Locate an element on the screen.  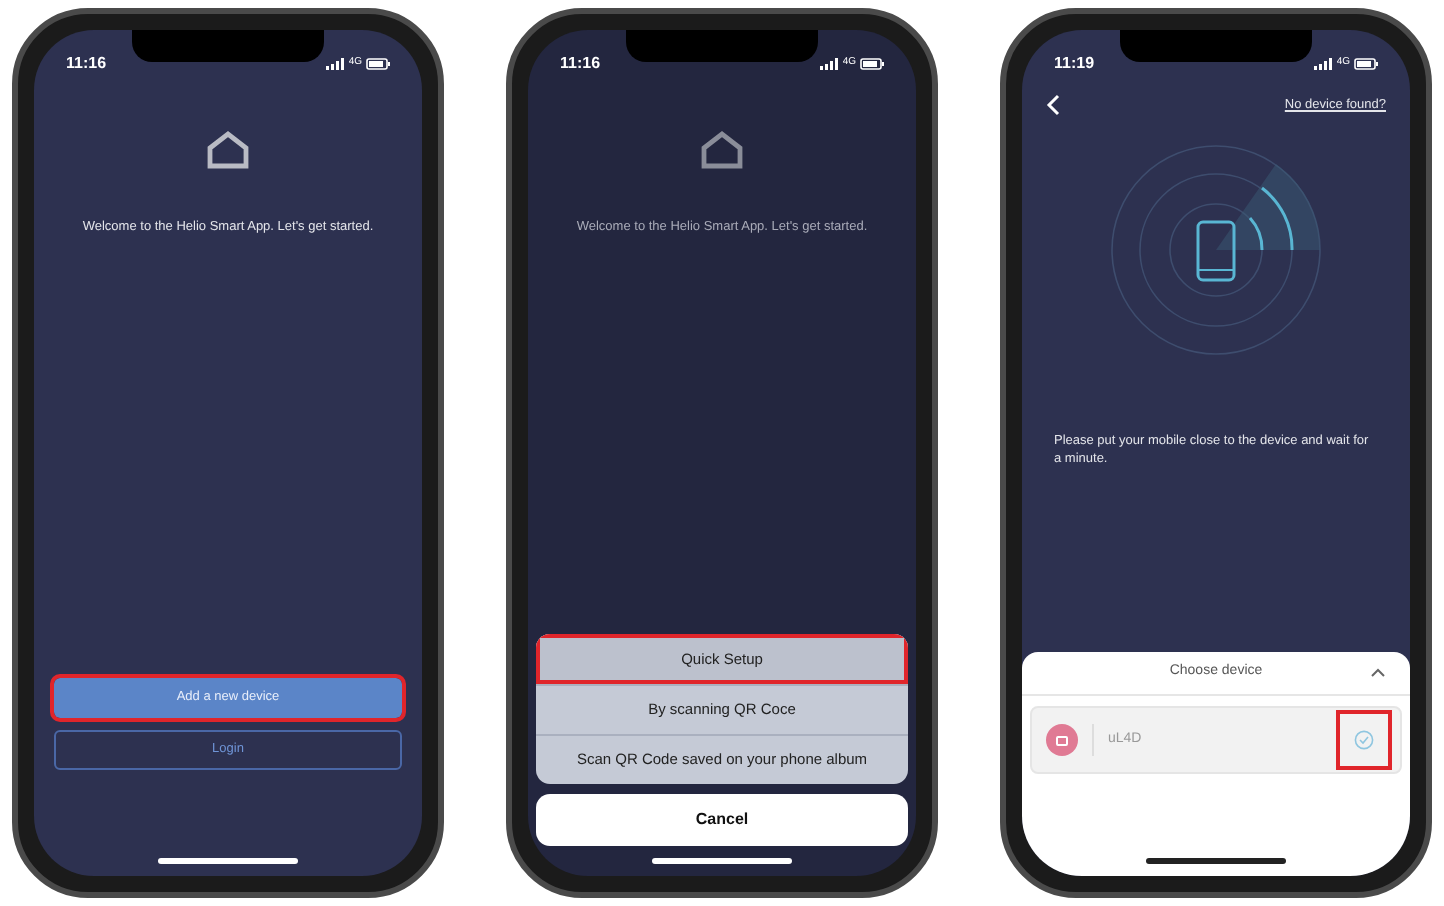
status-time: 11:19 is located at coordinates (1074, 63).